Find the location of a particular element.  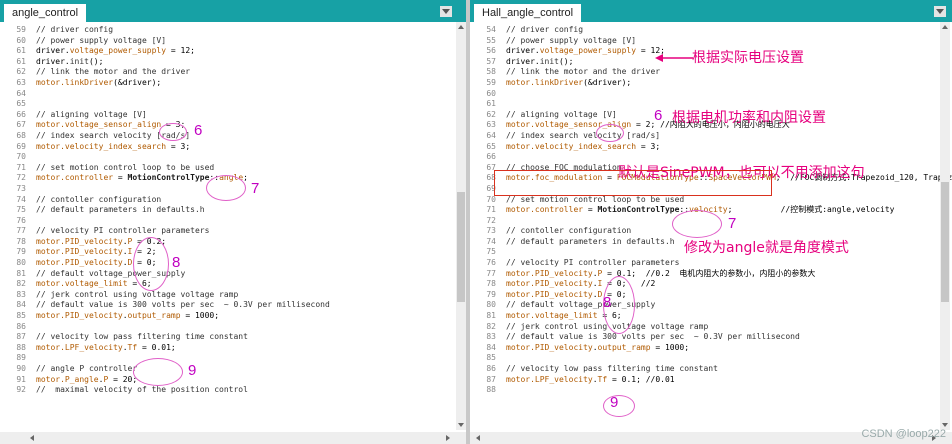

line-number: 72 is located at coordinates (21, 178).